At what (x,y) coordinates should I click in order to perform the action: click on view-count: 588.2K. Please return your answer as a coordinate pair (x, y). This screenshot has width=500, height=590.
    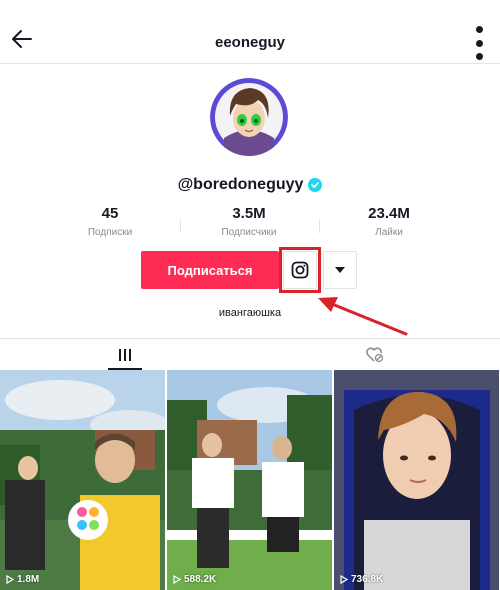
    Looking at the image, I should click on (194, 579).